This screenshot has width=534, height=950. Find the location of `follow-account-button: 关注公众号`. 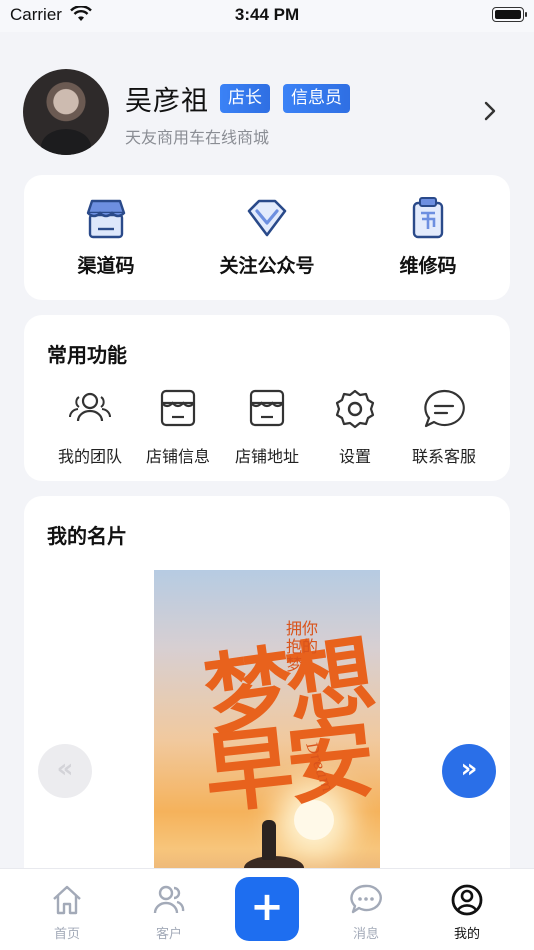

follow-account-button: 关注公众号 is located at coordinates (267, 236).